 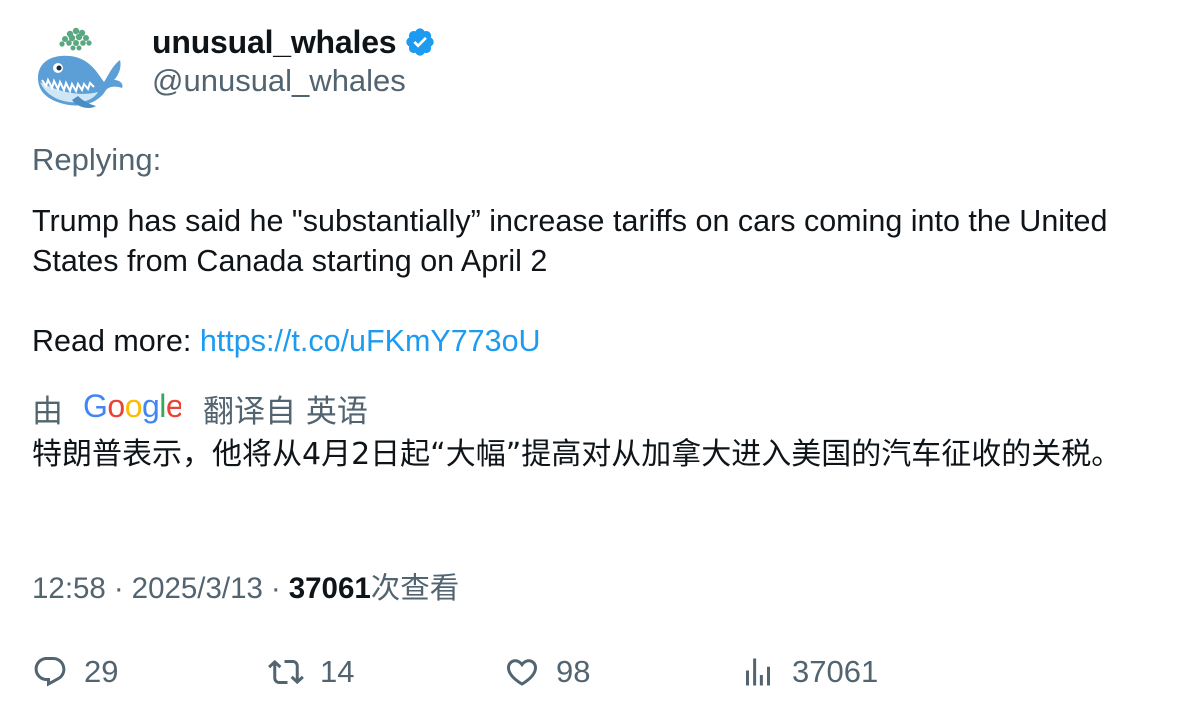 What do you see at coordinates (370, 341) in the screenshot?
I see `tweet-link: https://t.co/uFKmY773oU` at bounding box center [370, 341].